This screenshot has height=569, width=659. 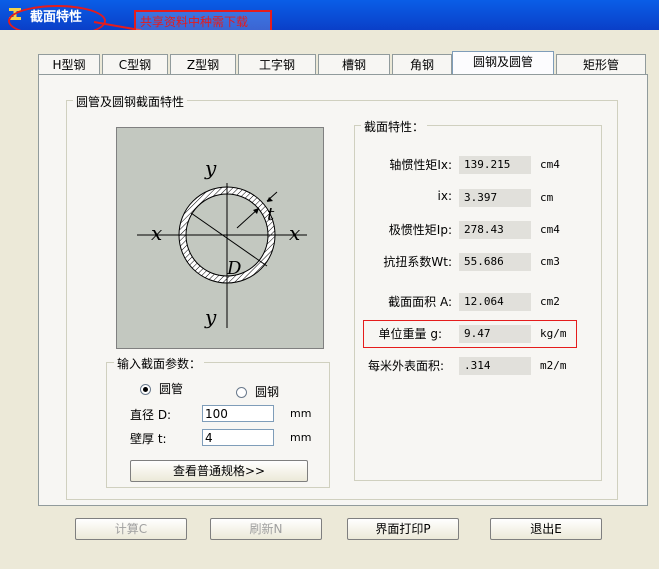 What do you see at coordinates (495, 230) in the screenshot?
I see `prop-value-ip: 278.43` at bounding box center [495, 230].